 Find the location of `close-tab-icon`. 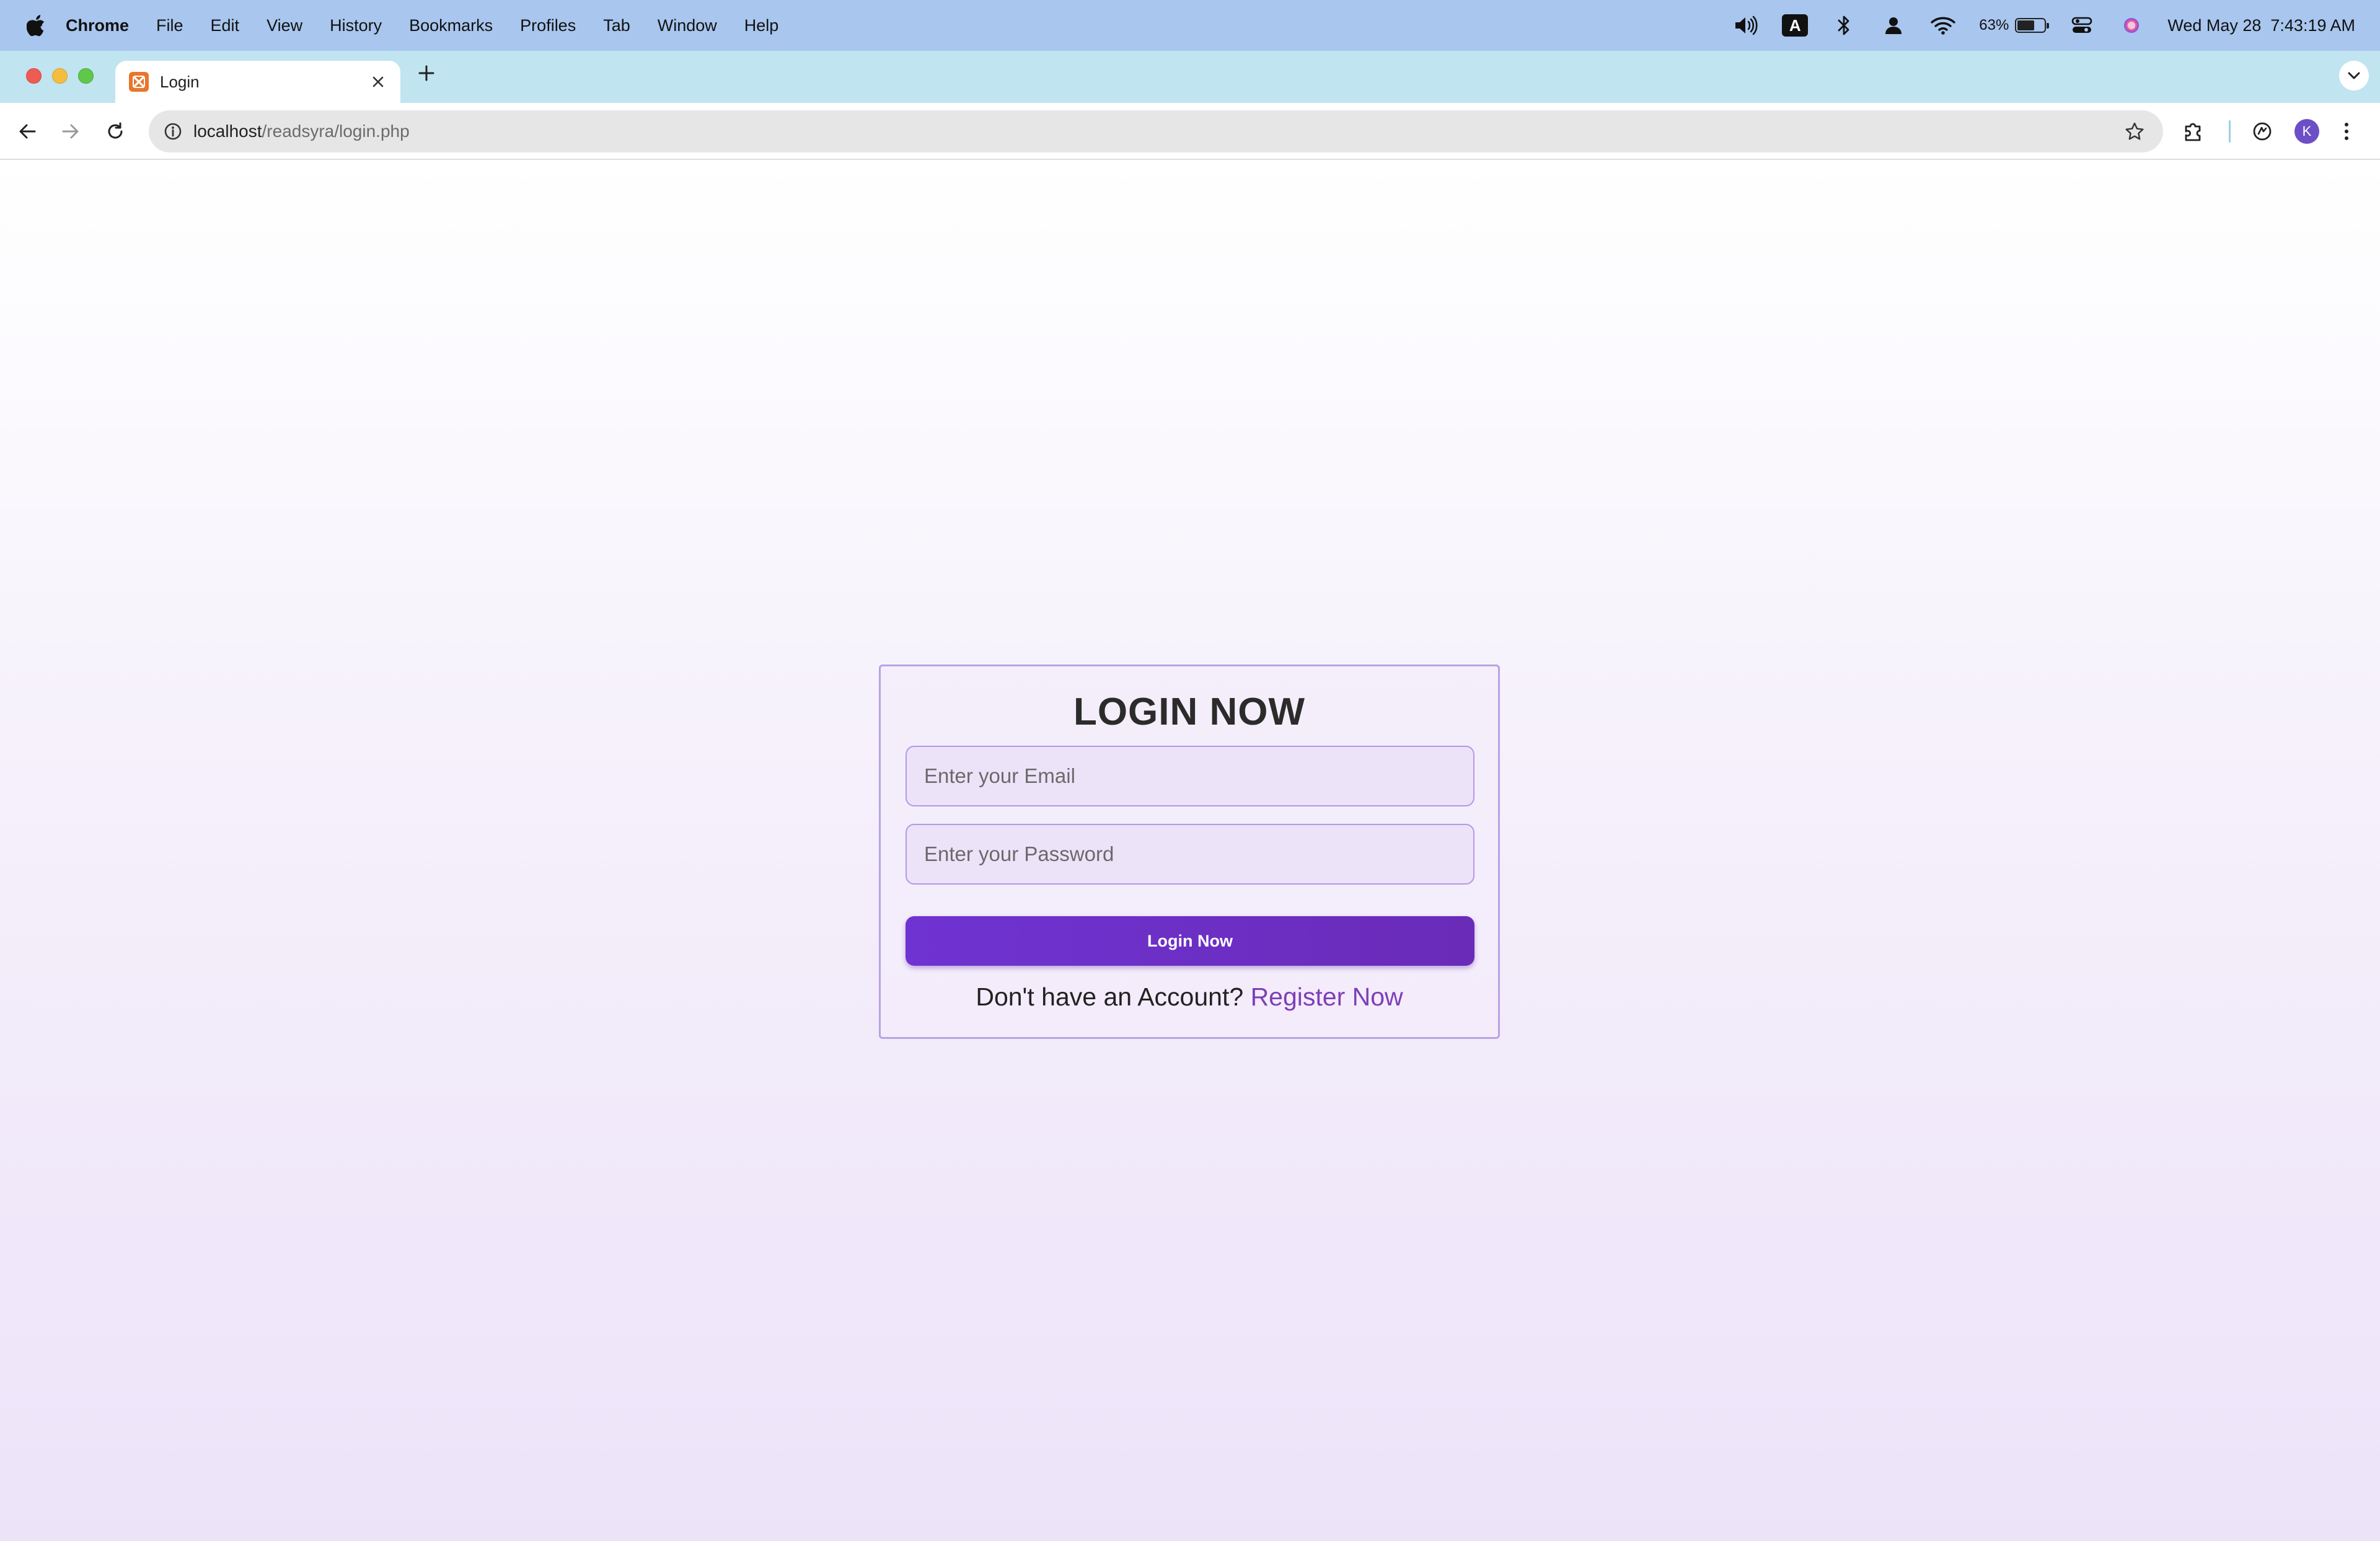

close-tab-icon is located at coordinates (378, 82).